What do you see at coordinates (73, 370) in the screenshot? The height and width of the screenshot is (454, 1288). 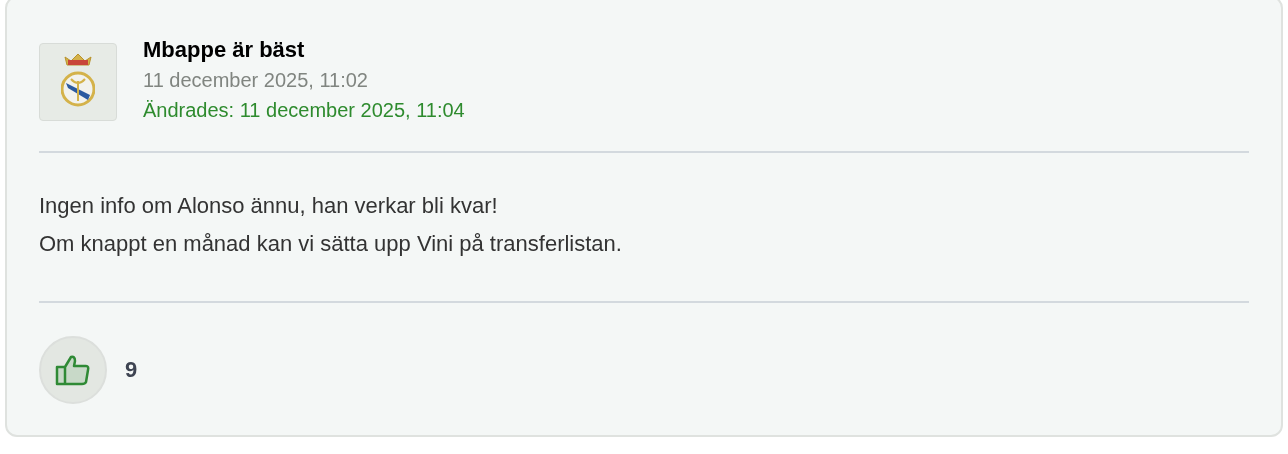 I see `thumbs-up-icon` at bounding box center [73, 370].